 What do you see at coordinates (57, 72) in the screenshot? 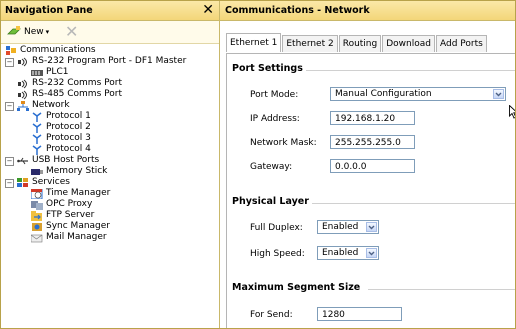
I see `tree-item-label: PLC1` at bounding box center [57, 72].